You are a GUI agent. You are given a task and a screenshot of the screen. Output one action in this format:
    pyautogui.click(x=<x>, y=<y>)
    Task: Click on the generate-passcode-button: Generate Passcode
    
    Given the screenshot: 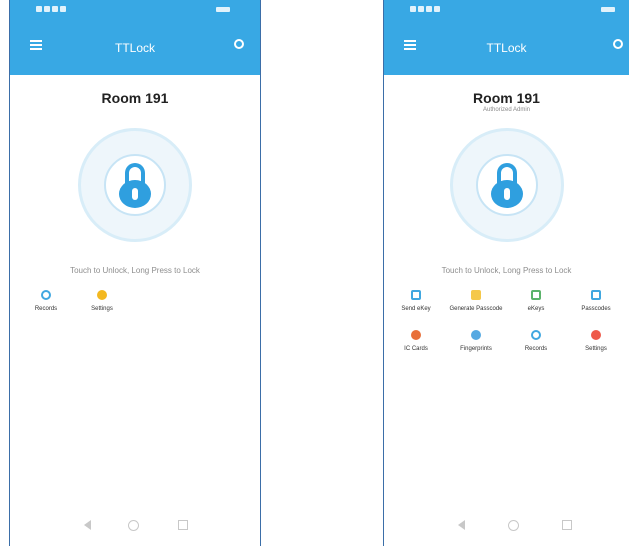 What is the action you would take?
    pyautogui.click(x=476, y=310)
    